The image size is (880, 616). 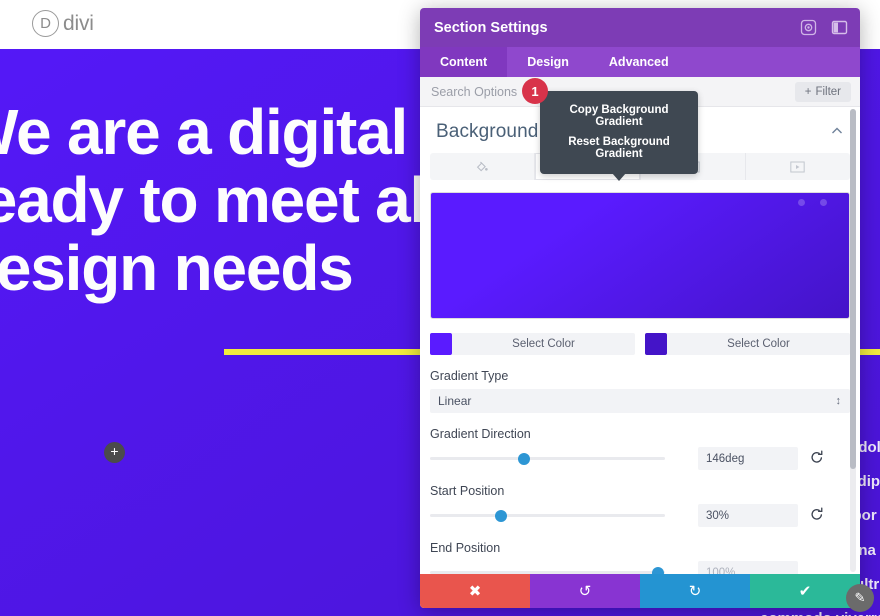 What do you see at coordinates (748, 458) in the screenshot?
I see `gradient-direction-input` at bounding box center [748, 458].